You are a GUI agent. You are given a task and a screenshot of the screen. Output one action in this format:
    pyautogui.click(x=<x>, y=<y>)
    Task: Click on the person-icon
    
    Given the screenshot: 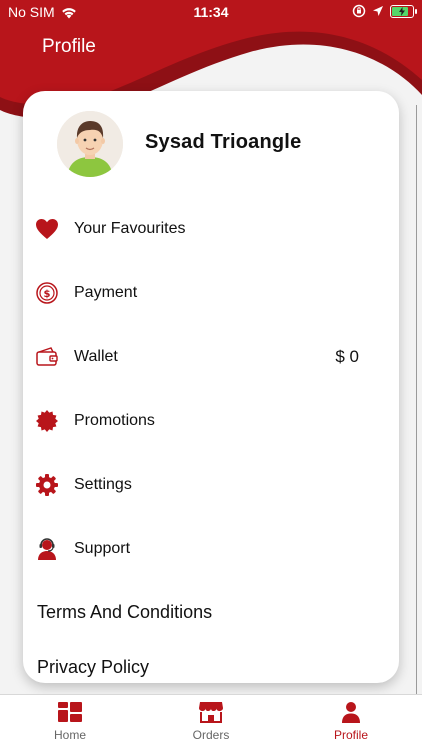 What is the action you would take?
    pyautogui.click(x=351, y=712)
    